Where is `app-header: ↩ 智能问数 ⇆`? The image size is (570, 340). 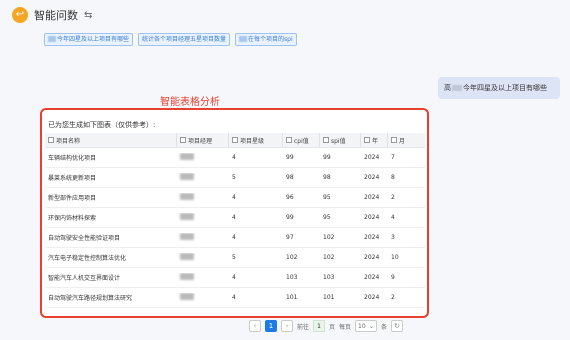
app-header: ↩ 智能问数 ⇆ is located at coordinates (285, 15).